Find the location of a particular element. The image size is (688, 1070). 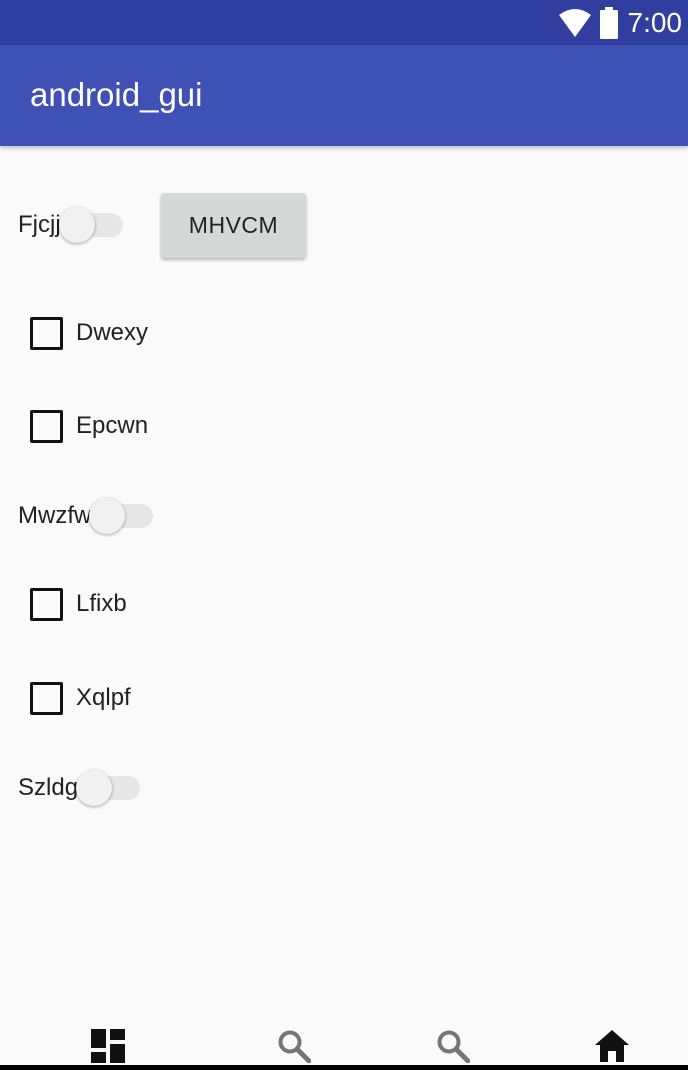

checkbox-dwexy is located at coordinates (46, 333).